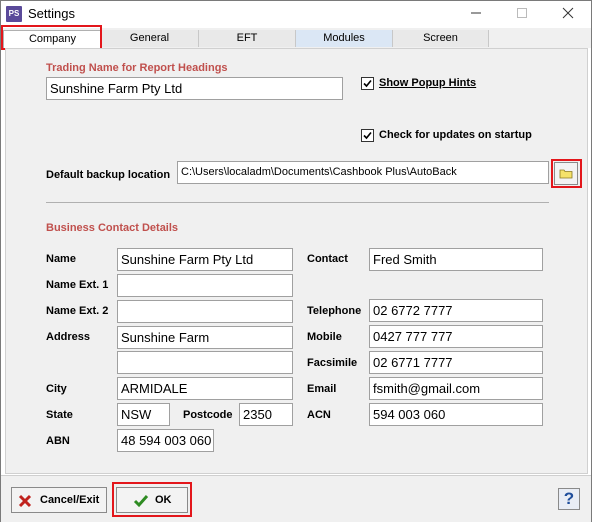  Describe the element at coordinates (59, 415) in the screenshot. I see `state-label: State` at that location.